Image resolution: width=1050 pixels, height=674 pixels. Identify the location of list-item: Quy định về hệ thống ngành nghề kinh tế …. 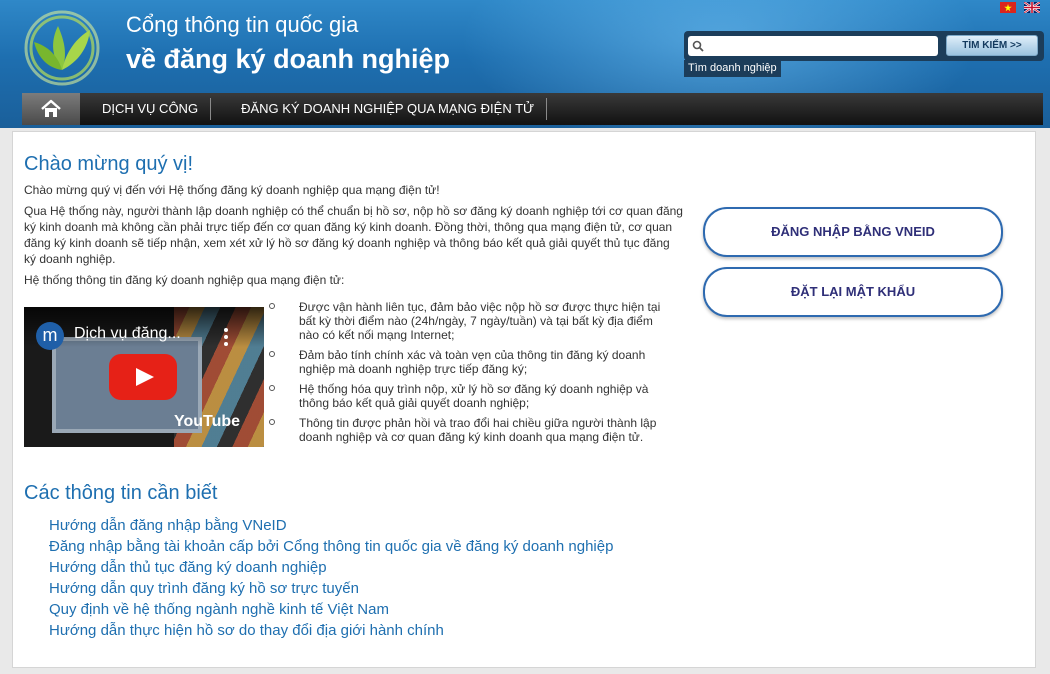
(331, 609).